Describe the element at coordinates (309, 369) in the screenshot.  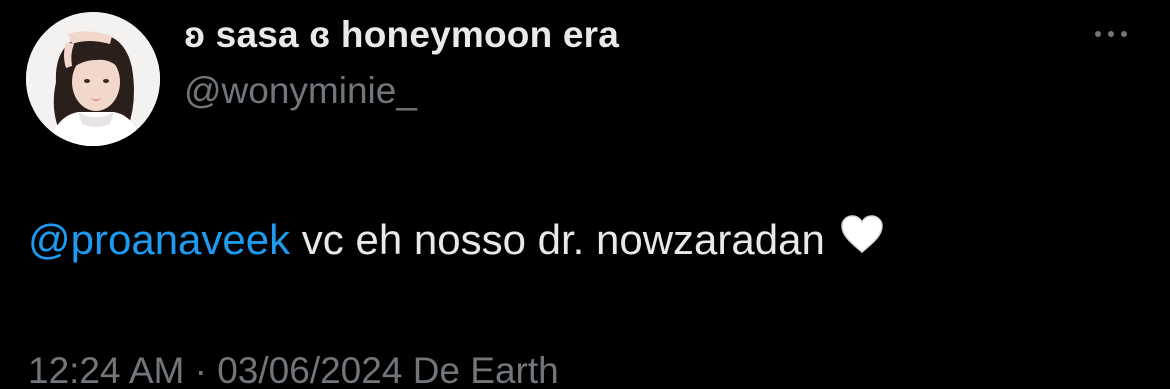
I see `tweet-date: 03/06/2024` at that location.